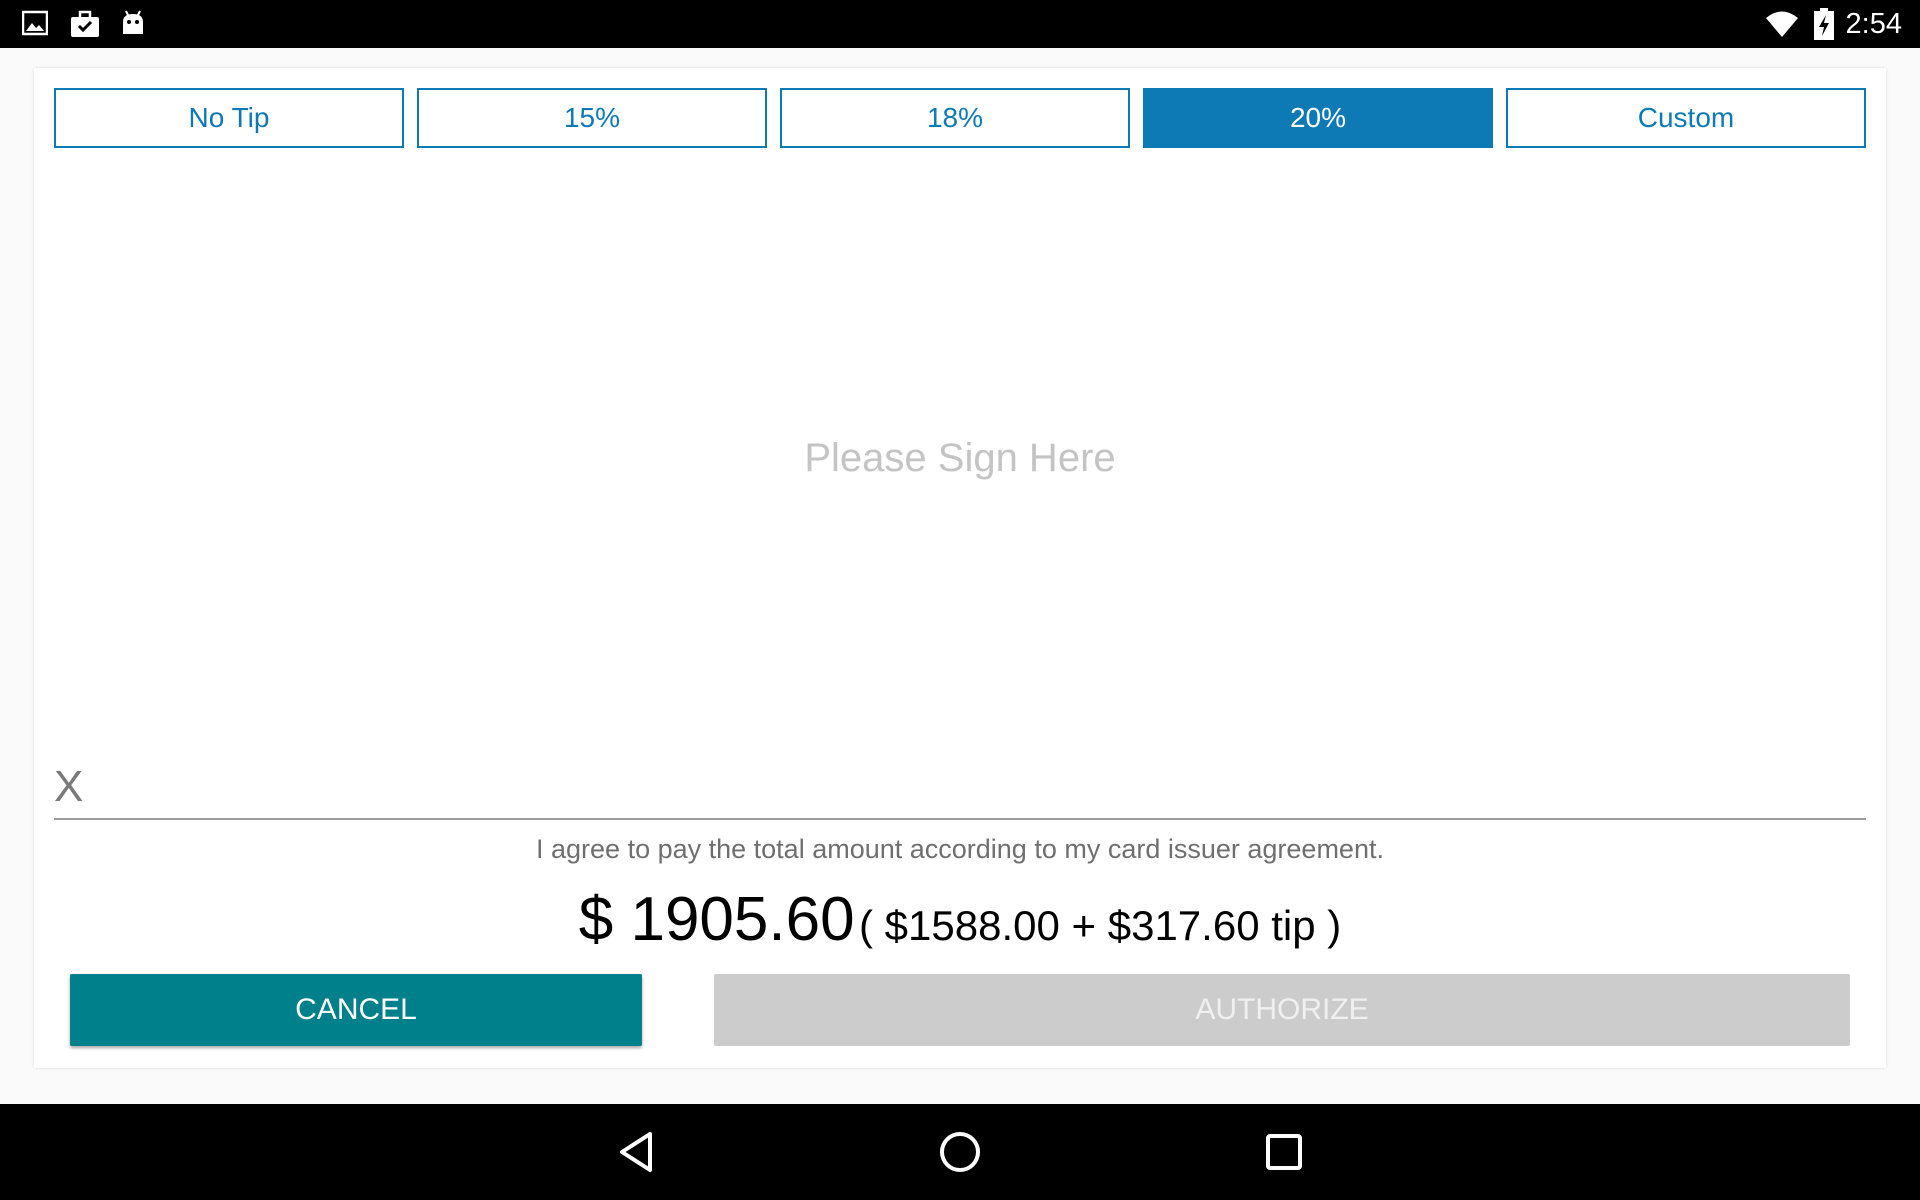  Describe the element at coordinates (960, 819) in the screenshot. I see `signature-line` at that location.